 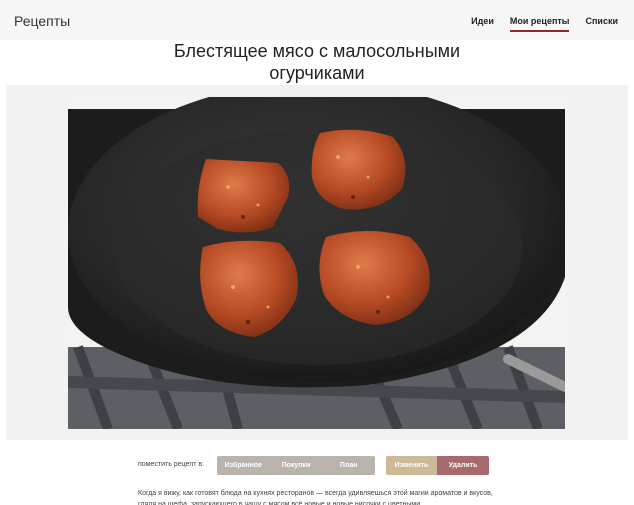 I want to click on favorites-button: Избранное, so click(x=243, y=465).